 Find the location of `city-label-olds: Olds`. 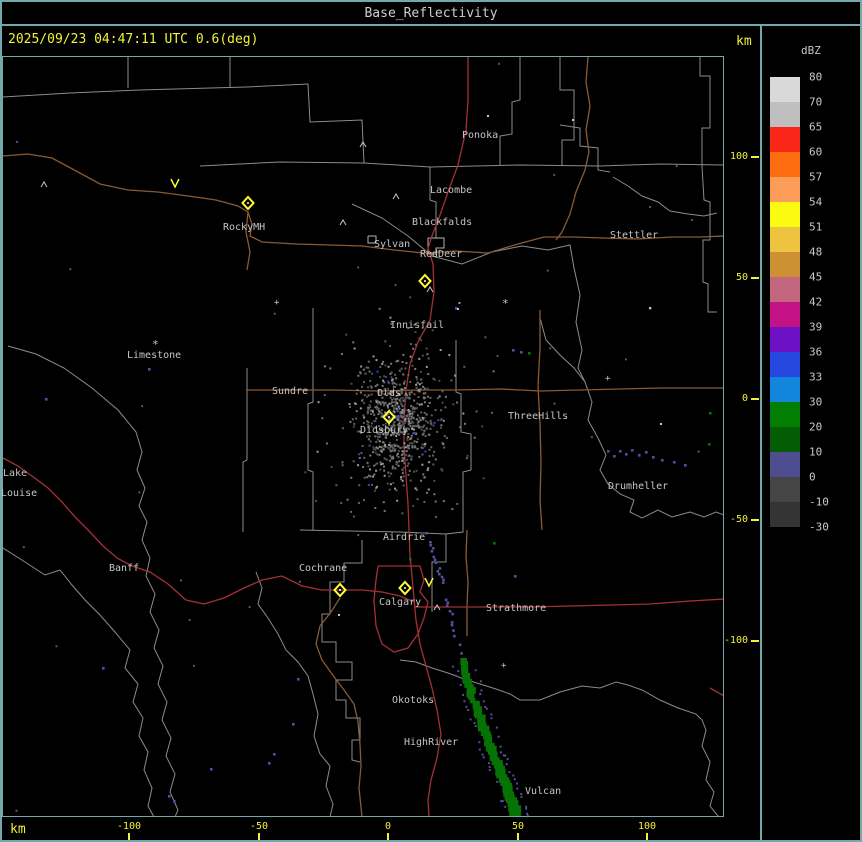

city-label-olds: Olds is located at coordinates (389, 393).